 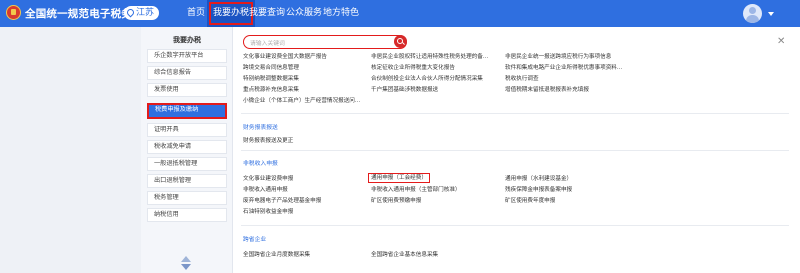 What do you see at coordinates (547, 90) in the screenshot?
I see `quick-link: 增值税期末留抵退税报表补充填报` at bounding box center [547, 90].